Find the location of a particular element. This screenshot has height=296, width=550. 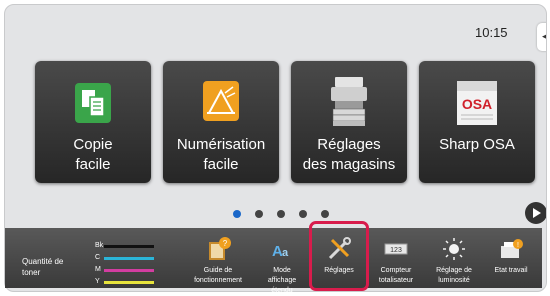

clock: 10:15 is located at coordinates (491, 32).